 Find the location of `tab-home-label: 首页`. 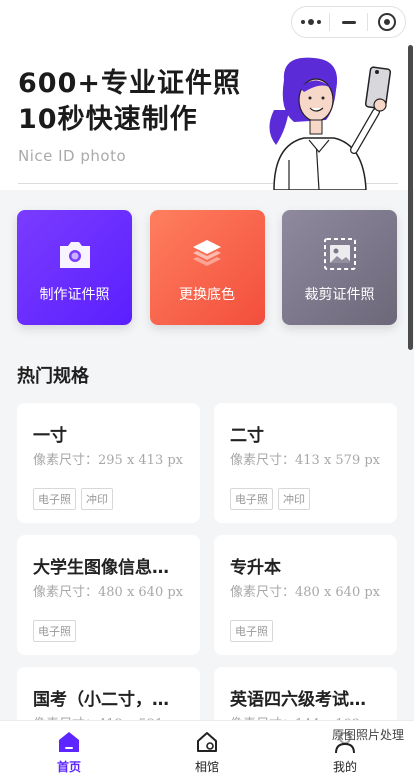

tab-home-label: 首页 is located at coordinates (68, 767).